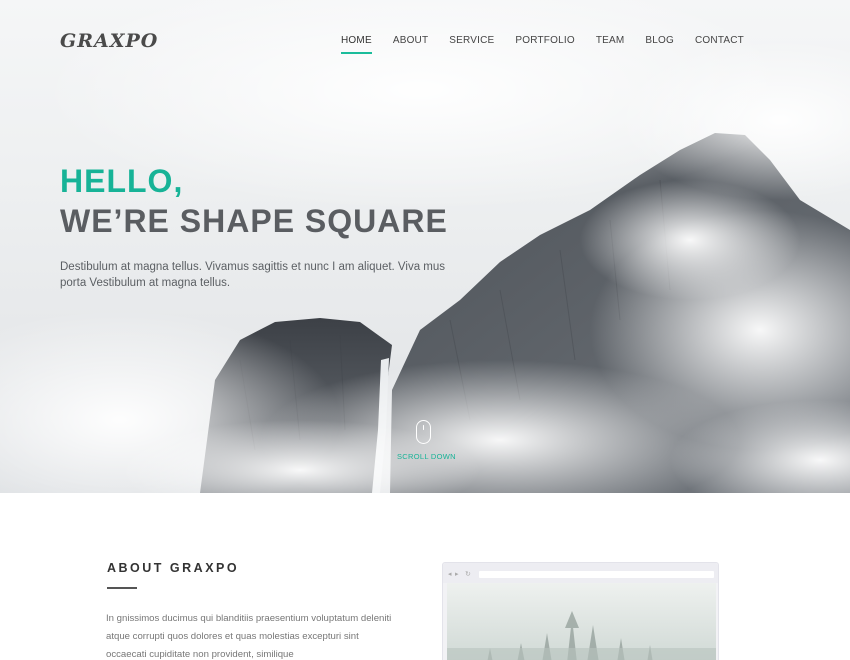  What do you see at coordinates (109, 41) in the screenshot?
I see `site-logo: GRAXPO` at bounding box center [109, 41].